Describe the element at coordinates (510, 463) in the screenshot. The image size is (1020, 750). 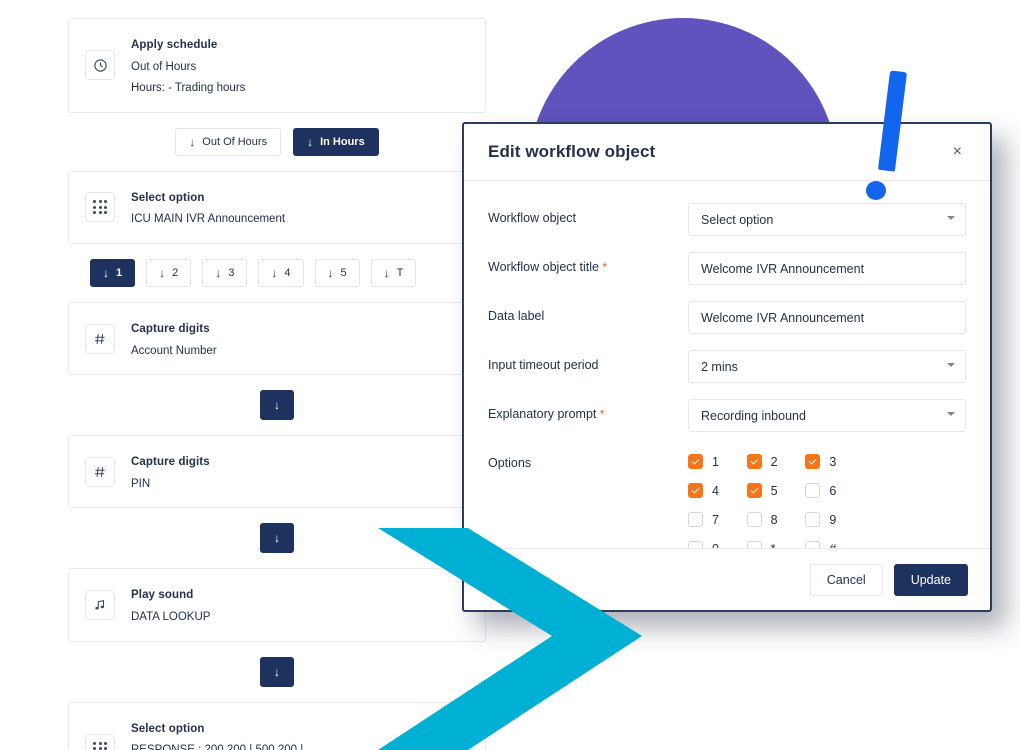
I see `options-label: Options` at that location.